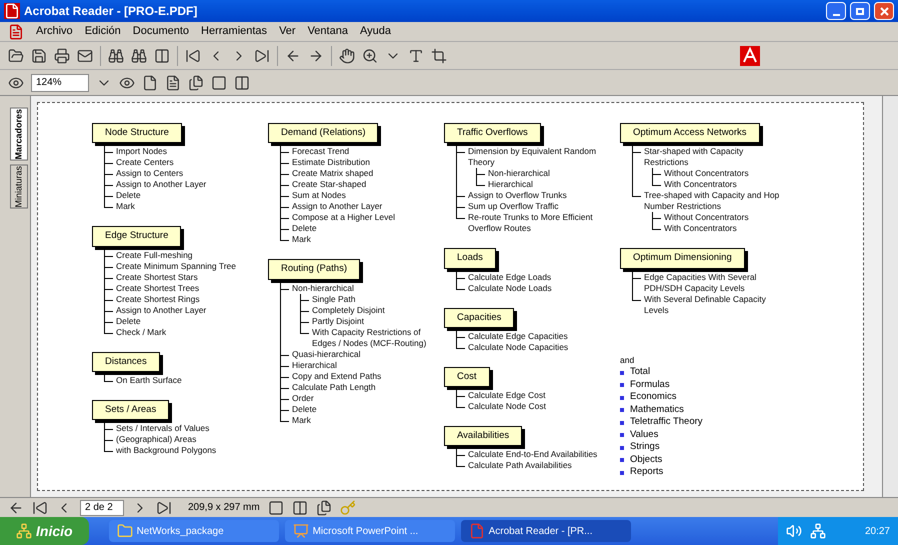 This screenshot has height=545, width=898. What do you see at coordinates (334, 387) in the screenshot?
I see `tree-item: Calculate Path Length` at bounding box center [334, 387].